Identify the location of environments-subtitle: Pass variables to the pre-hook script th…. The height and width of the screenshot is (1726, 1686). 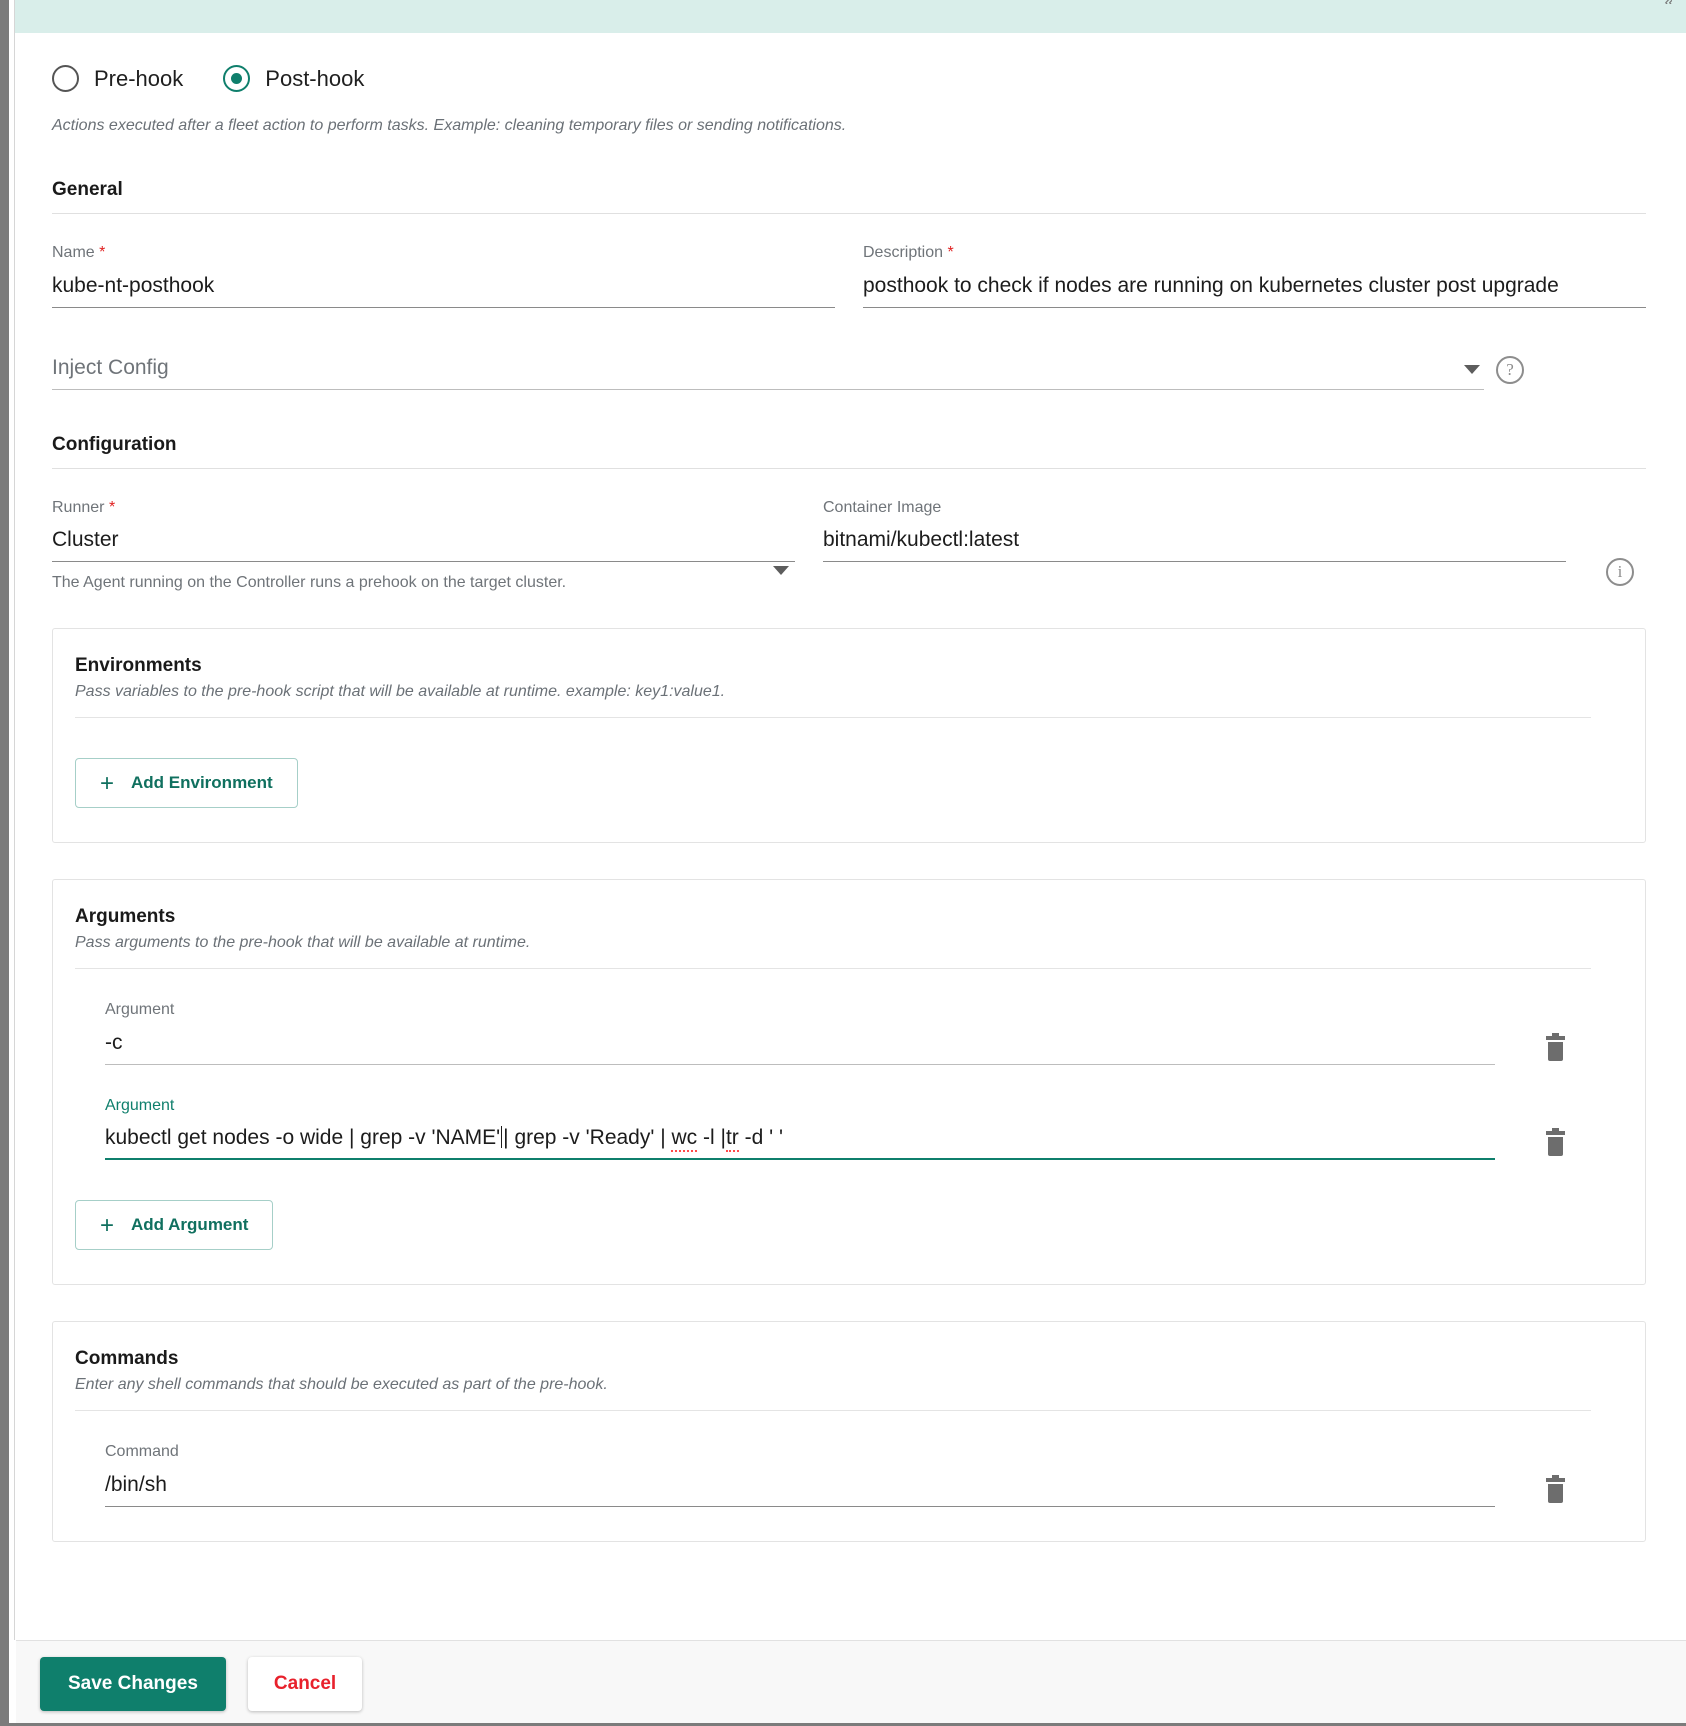
(400, 692).